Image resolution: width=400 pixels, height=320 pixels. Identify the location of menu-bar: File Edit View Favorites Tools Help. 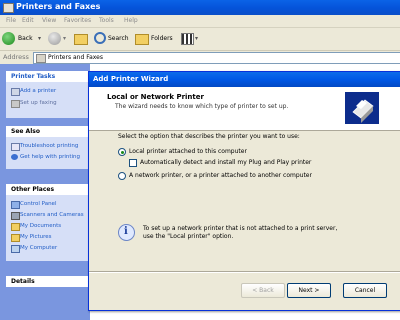
(200, 21).